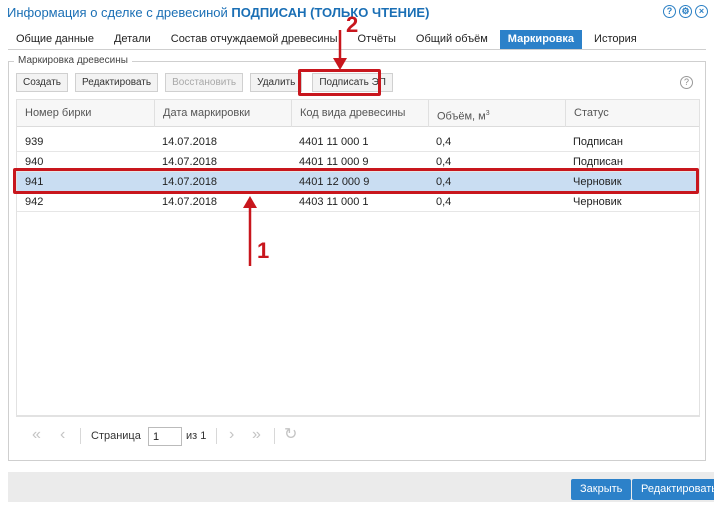 The width and height of the screenshot is (714, 505). I want to click on highlight-sign-button, so click(339, 82).